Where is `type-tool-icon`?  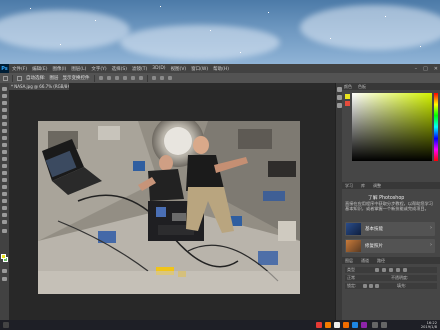
type-tool-icon is located at coordinates (4, 194).